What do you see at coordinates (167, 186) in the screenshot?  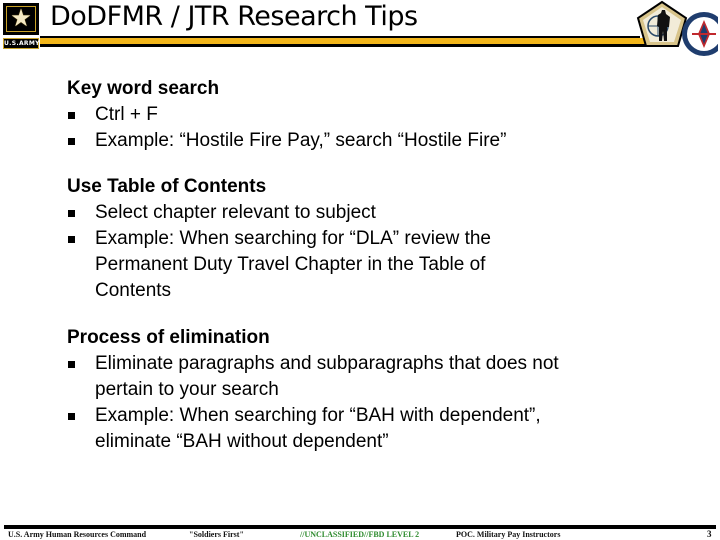 I see `section-heading: Use Table of Contents` at bounding box center [167, 186].